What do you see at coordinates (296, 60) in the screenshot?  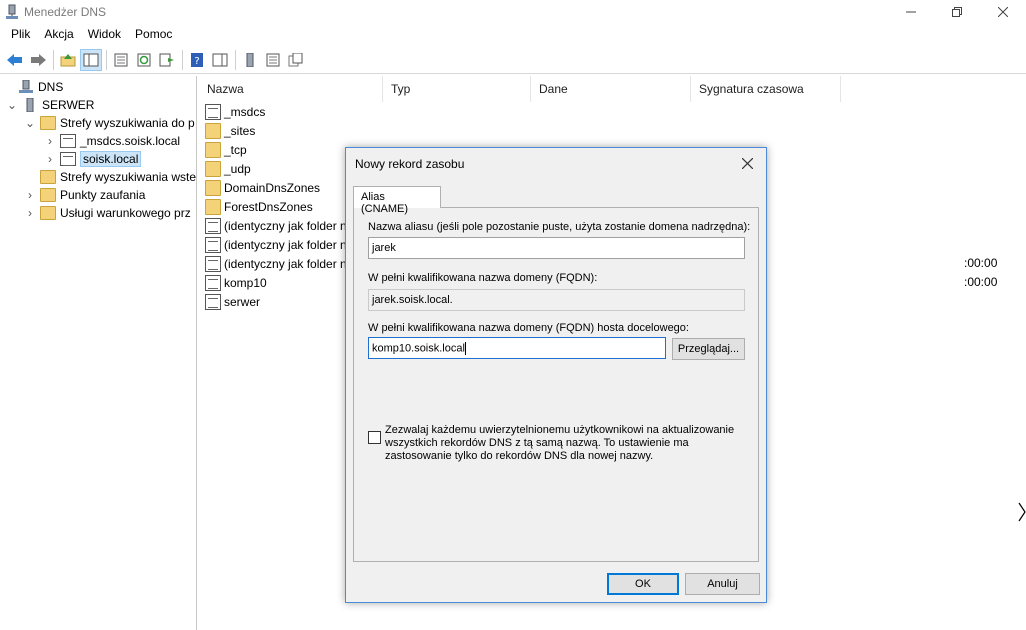 I see `copy-records-button` at bounding box center [296, 60].